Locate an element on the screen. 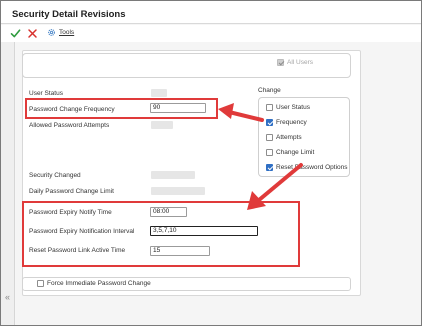 This screenshot has width=422, height=326. annotation-arrows is located at coordinates (260, 156).